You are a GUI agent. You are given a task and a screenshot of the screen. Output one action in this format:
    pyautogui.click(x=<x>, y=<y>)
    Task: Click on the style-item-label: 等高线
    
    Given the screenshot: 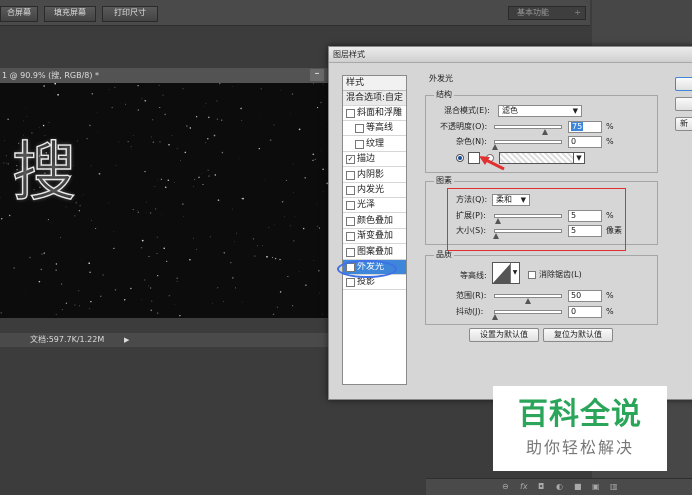 What is the action you would take?
    pyautogui.click(x=380, y=128)
    